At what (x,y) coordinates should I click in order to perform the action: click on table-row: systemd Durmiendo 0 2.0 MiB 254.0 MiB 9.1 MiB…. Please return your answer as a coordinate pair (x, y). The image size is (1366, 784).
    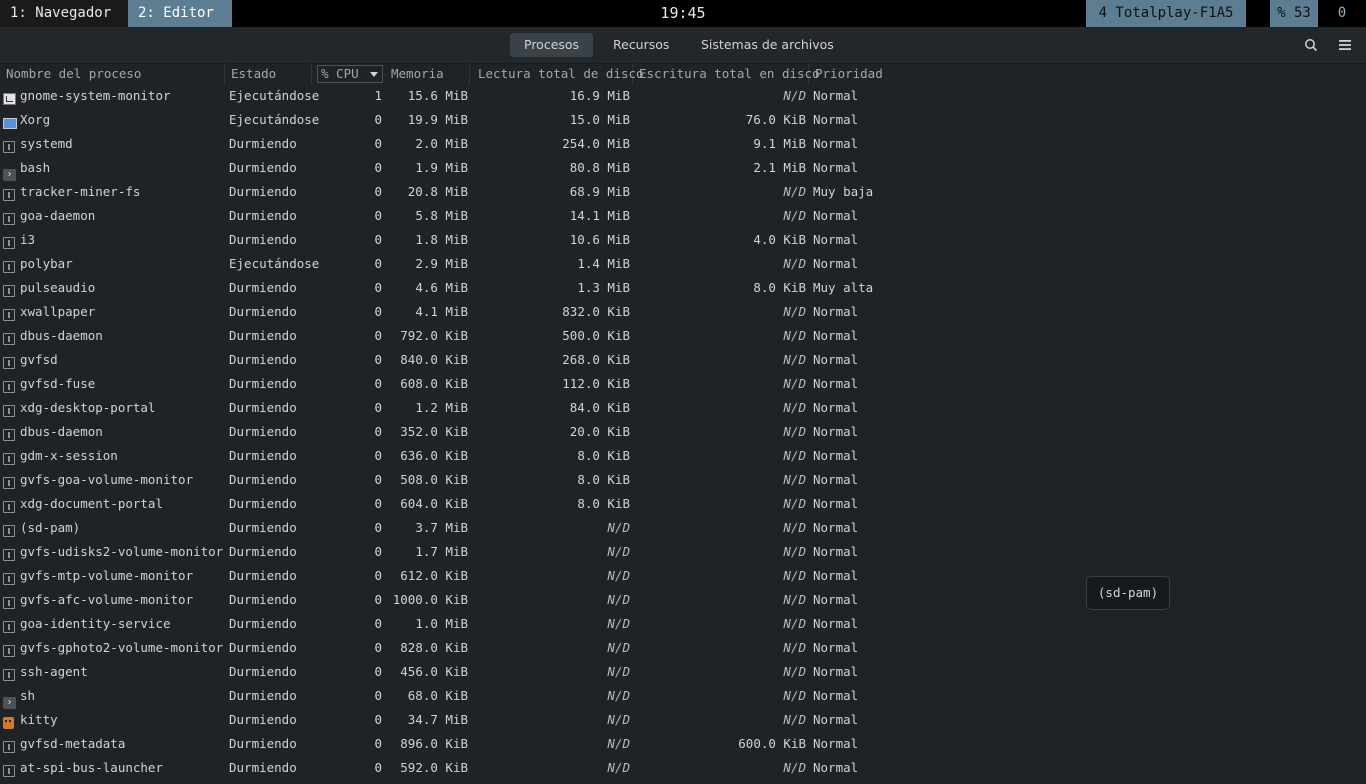
    Looking at the image, I should click on (683, 145).